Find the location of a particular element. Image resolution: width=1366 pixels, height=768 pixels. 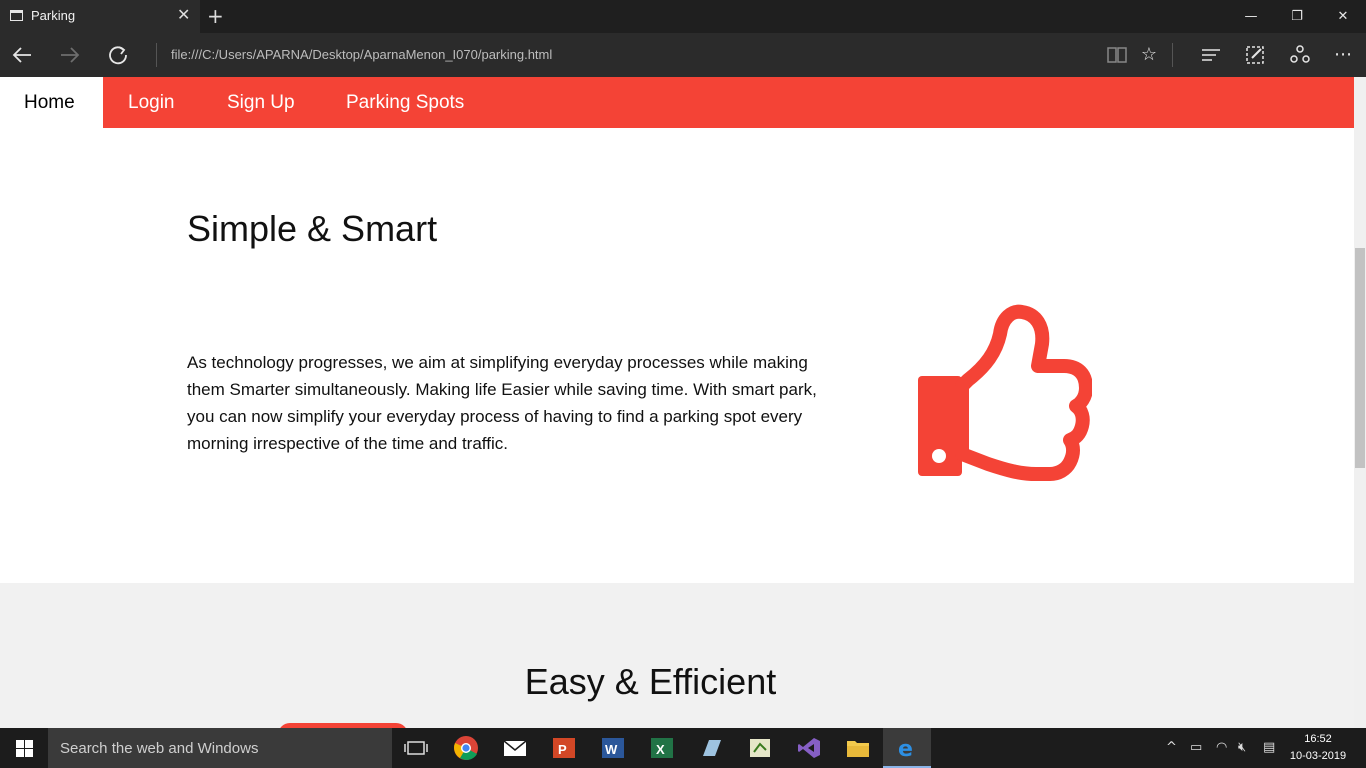

share-icon is located at coordinates (1300, 55).